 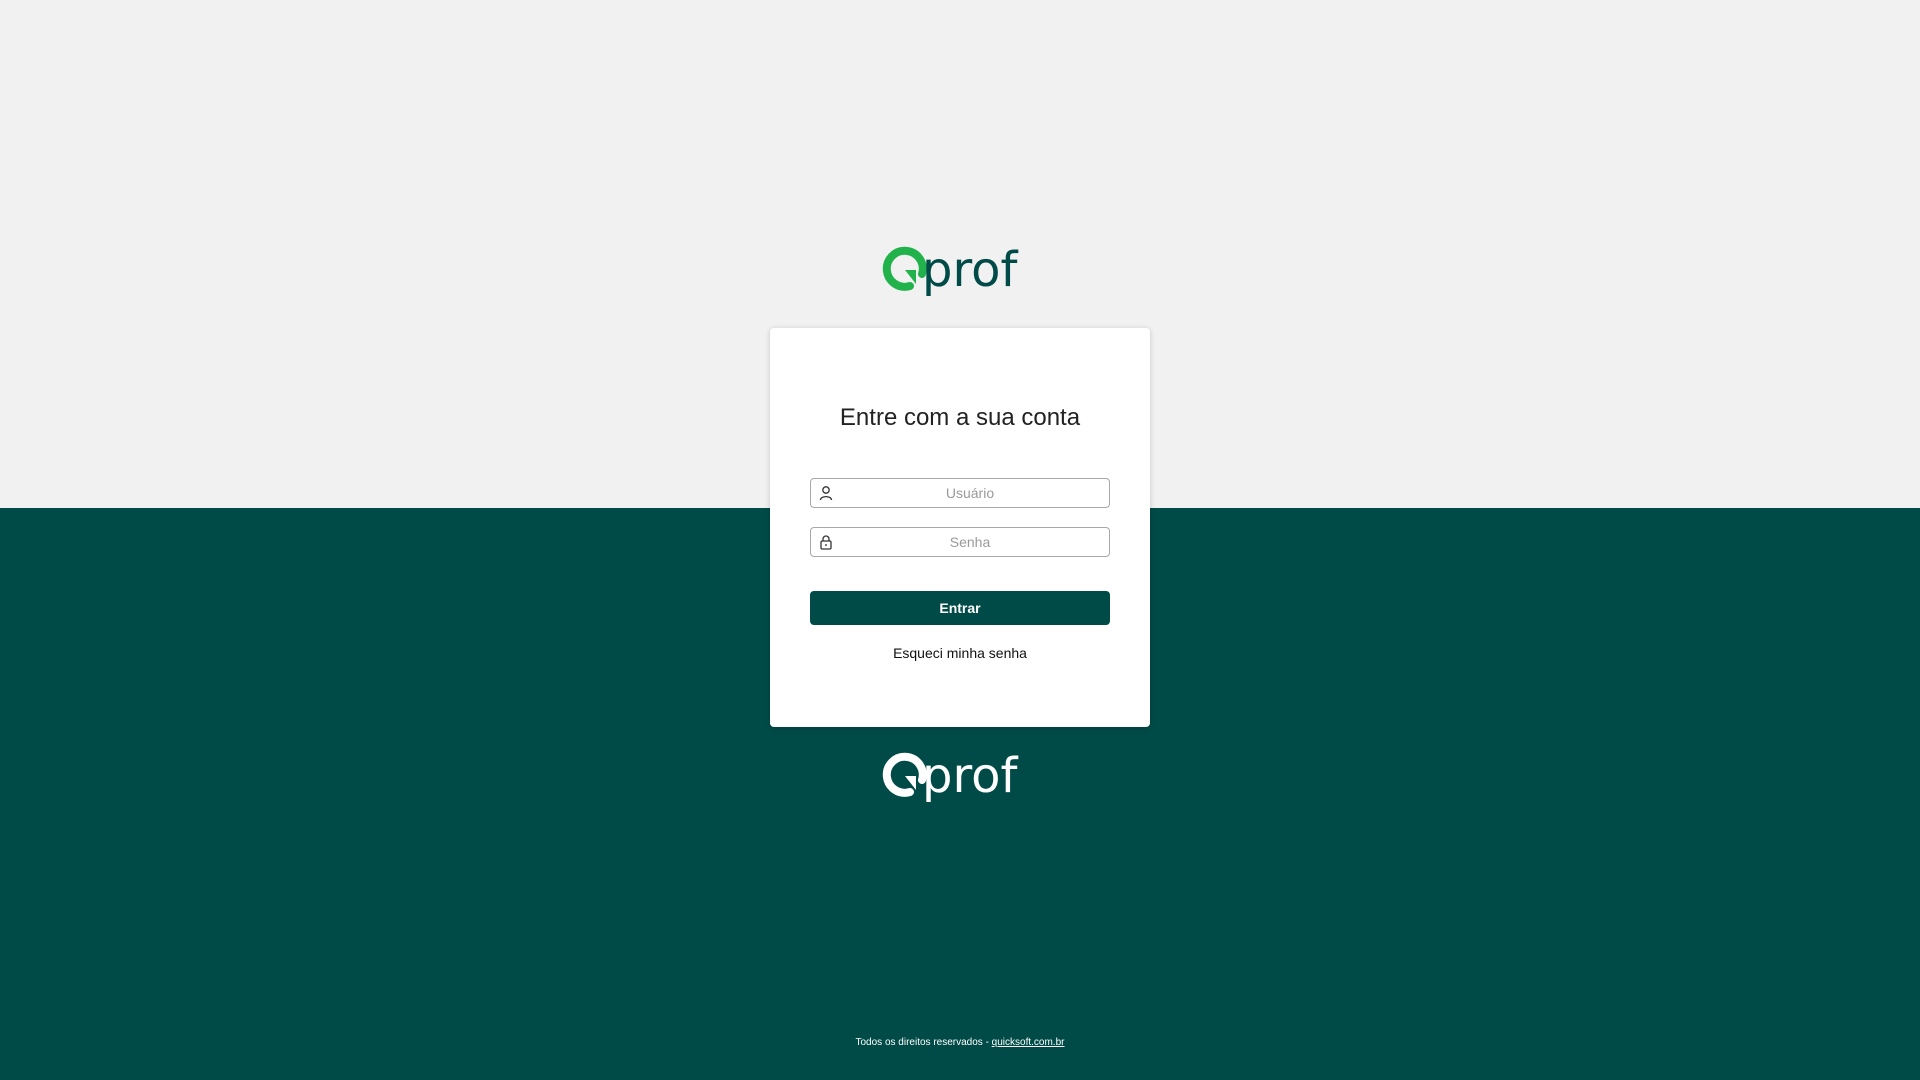 I want to click on password-input, so click(x=970, y=542).